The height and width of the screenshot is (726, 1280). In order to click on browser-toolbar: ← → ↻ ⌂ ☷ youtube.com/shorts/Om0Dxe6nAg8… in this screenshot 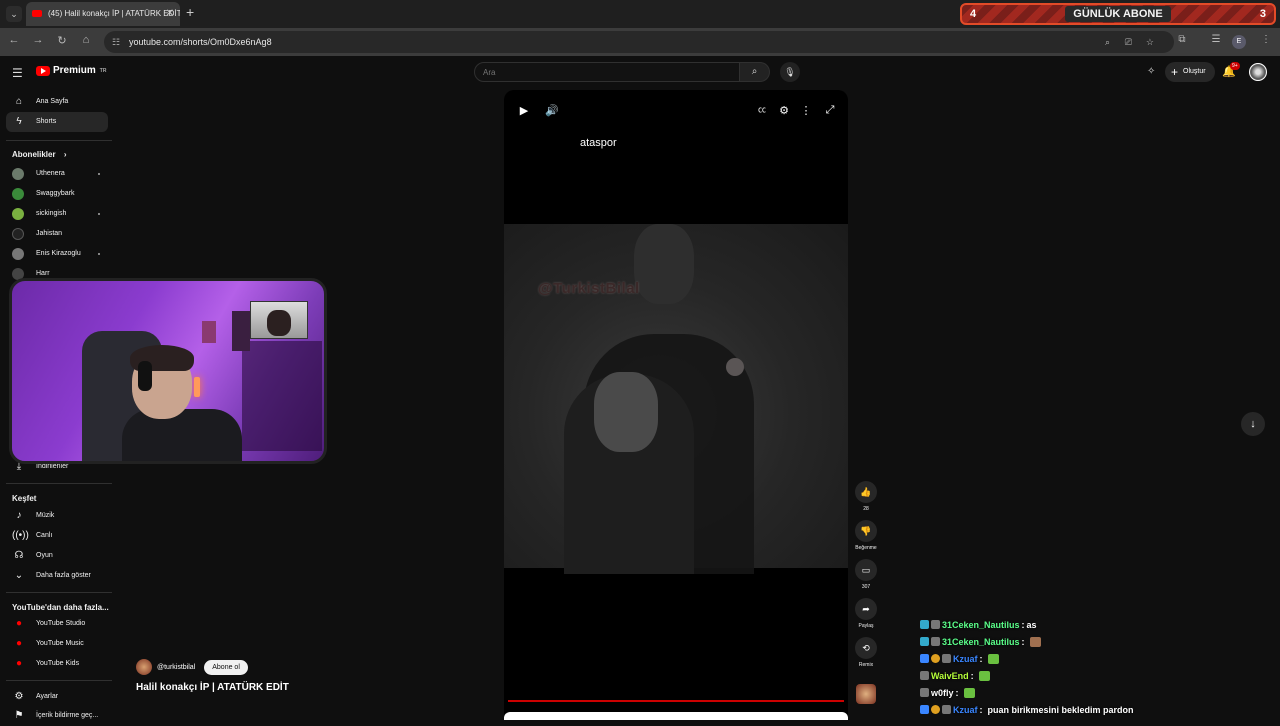, I will do `click(640, 42)`.